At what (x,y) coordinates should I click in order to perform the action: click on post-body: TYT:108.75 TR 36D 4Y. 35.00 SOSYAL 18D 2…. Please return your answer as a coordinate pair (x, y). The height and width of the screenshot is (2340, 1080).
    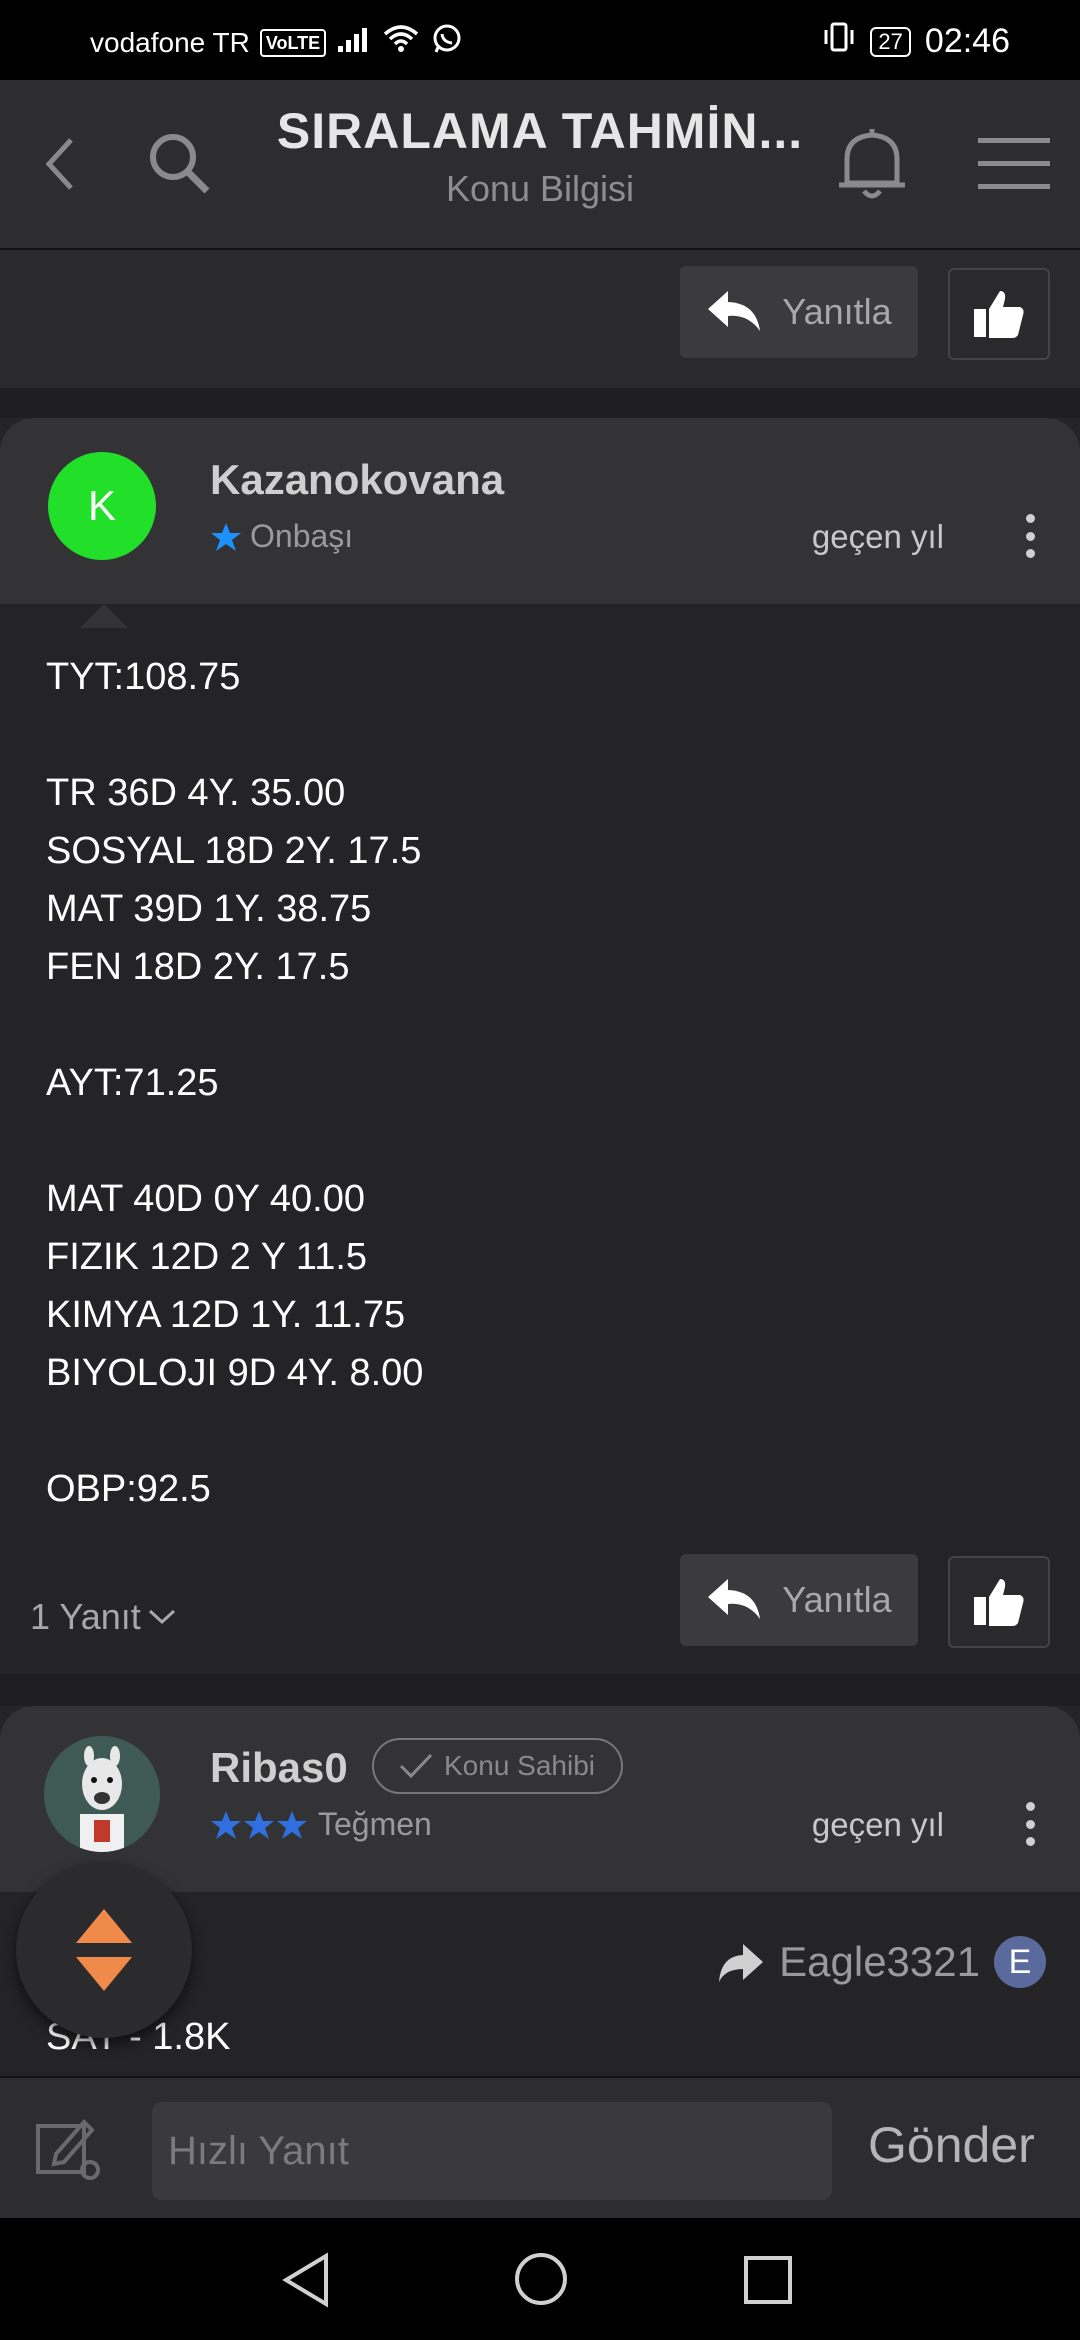
    Looking at the image, I should click on (234, 1083).